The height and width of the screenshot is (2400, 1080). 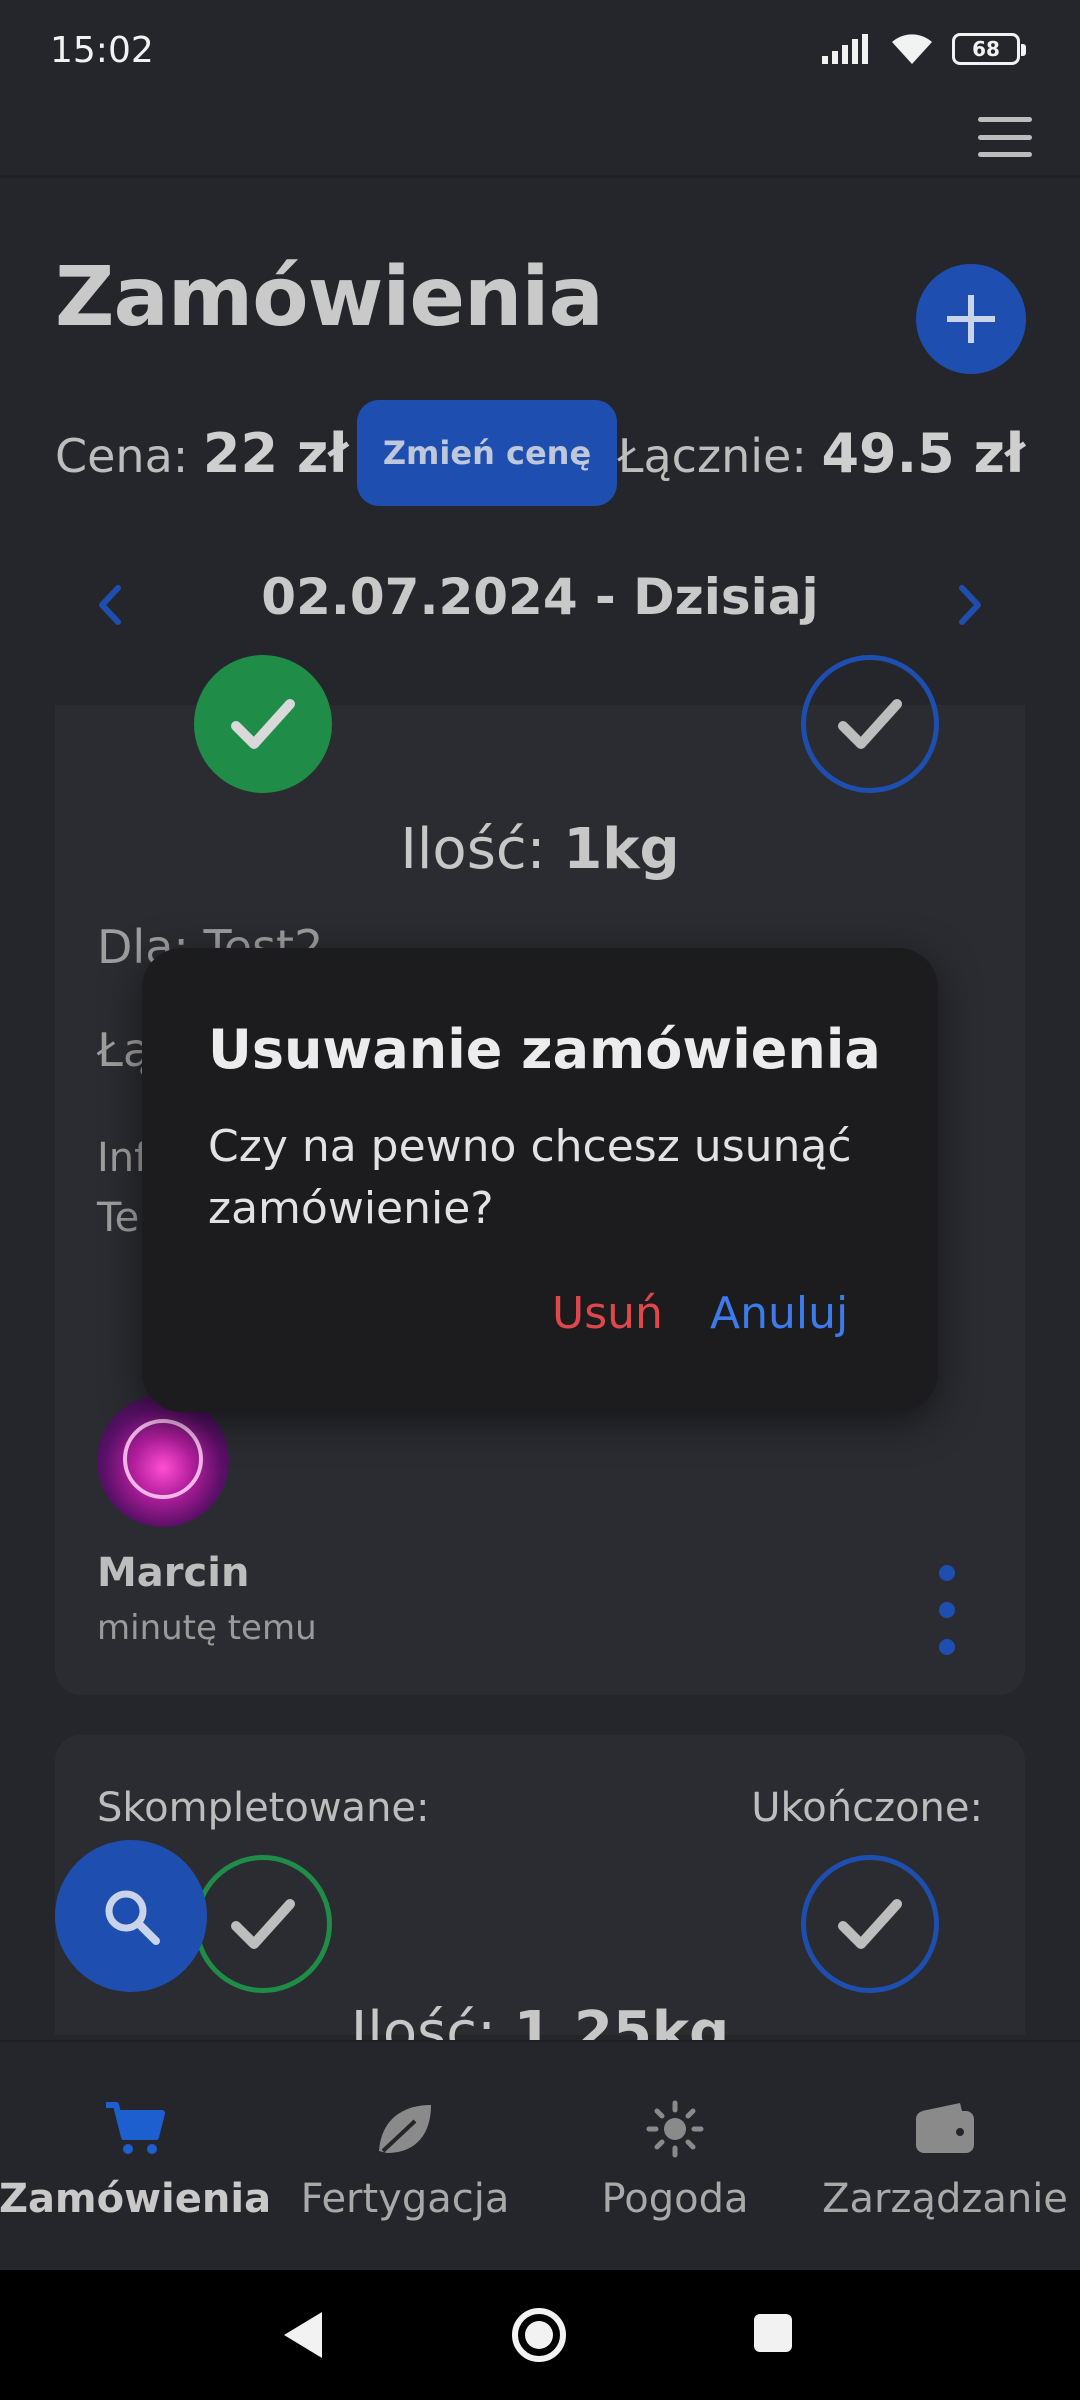 I want to click on price-value: 22 zł, so click(x=275, y=453).